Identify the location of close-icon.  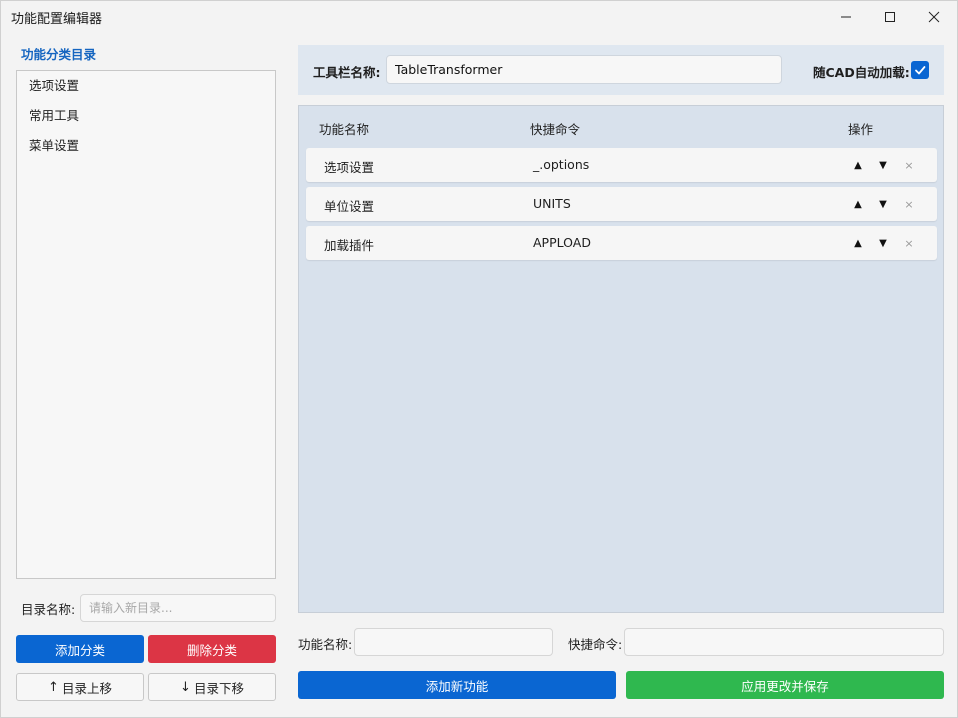
(934, 17).